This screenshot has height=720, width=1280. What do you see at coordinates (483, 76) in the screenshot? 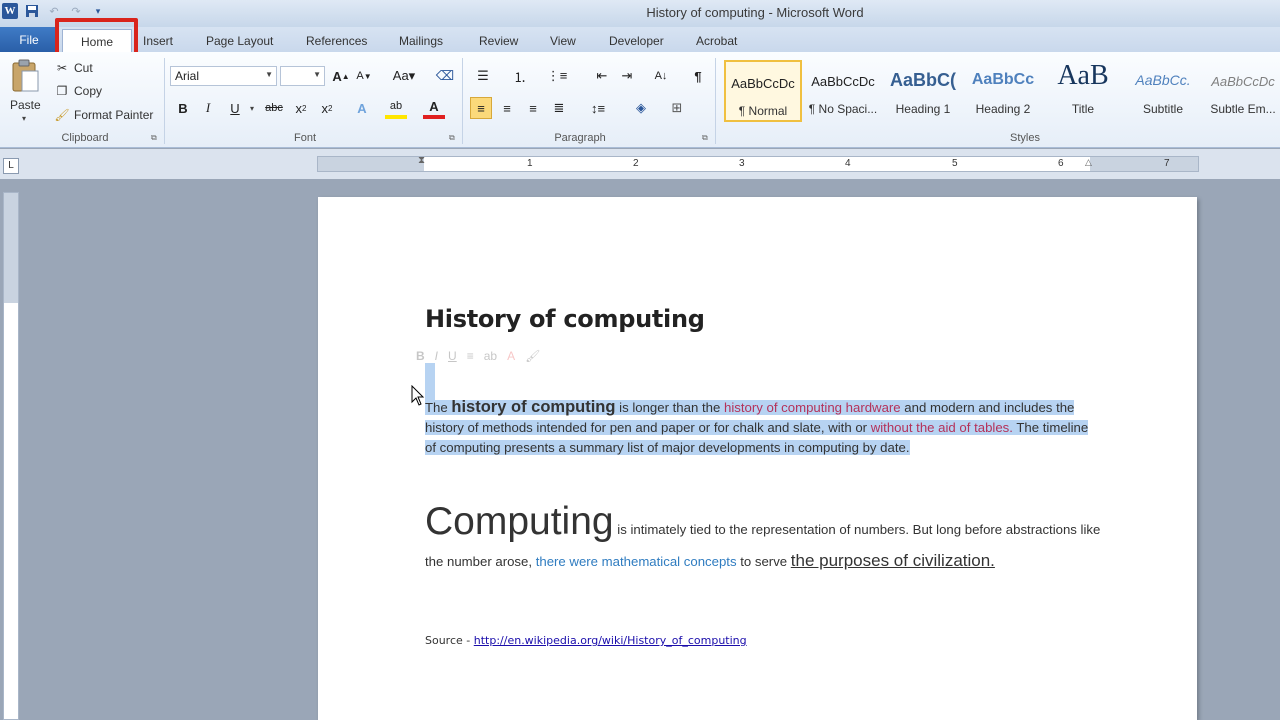
I see `bullets-button: ☰` at bounding box center [483, 76].